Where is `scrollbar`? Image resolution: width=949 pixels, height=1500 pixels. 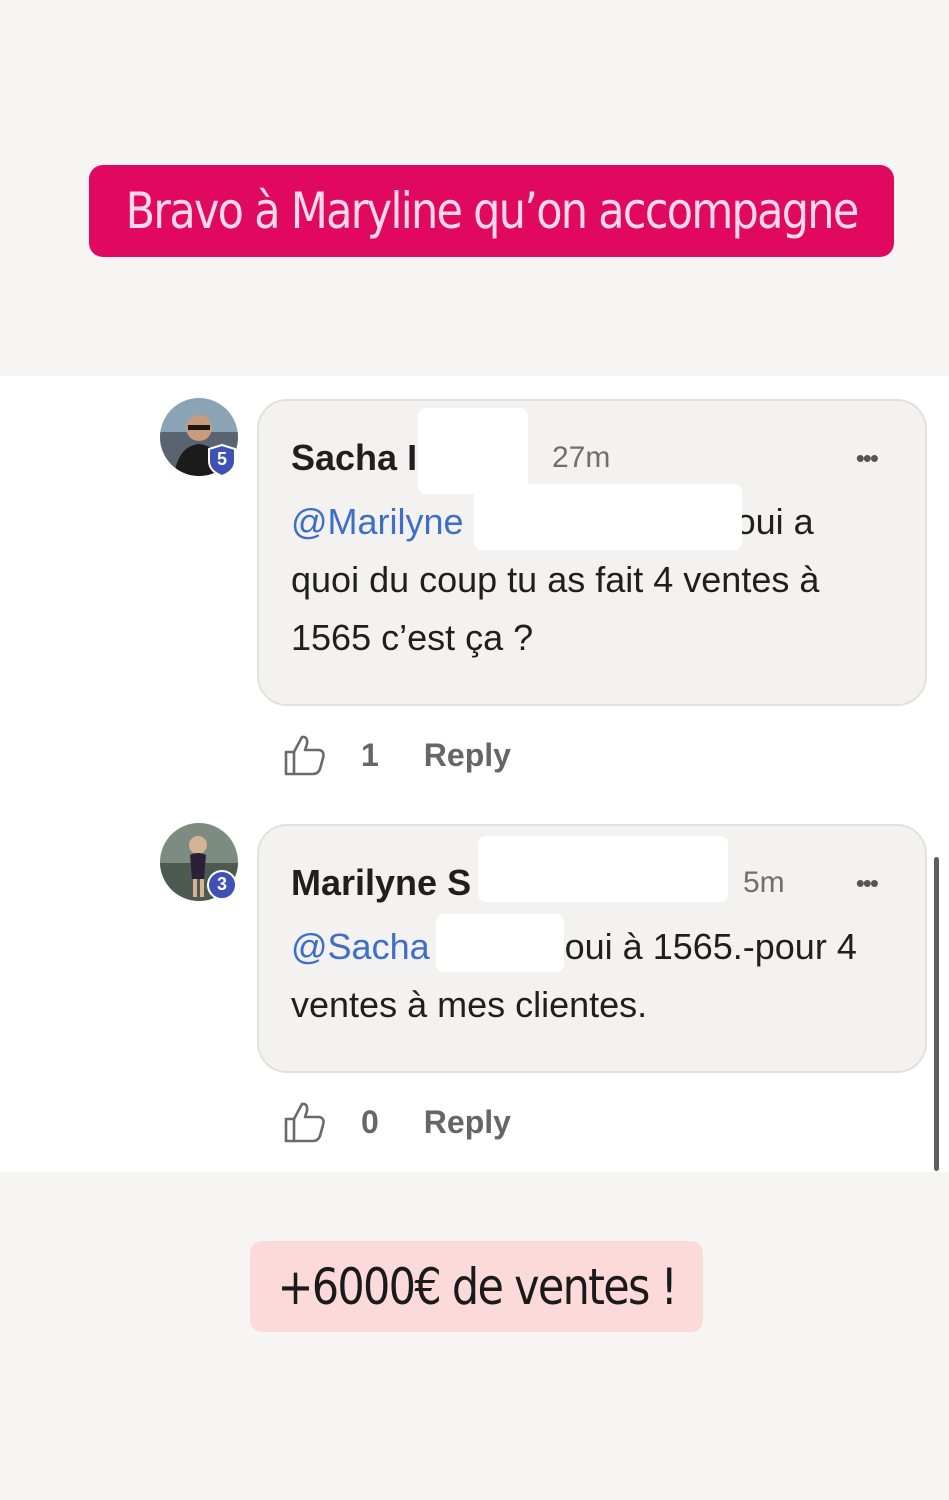 scrollbar is located at coordinates (936, 1014).